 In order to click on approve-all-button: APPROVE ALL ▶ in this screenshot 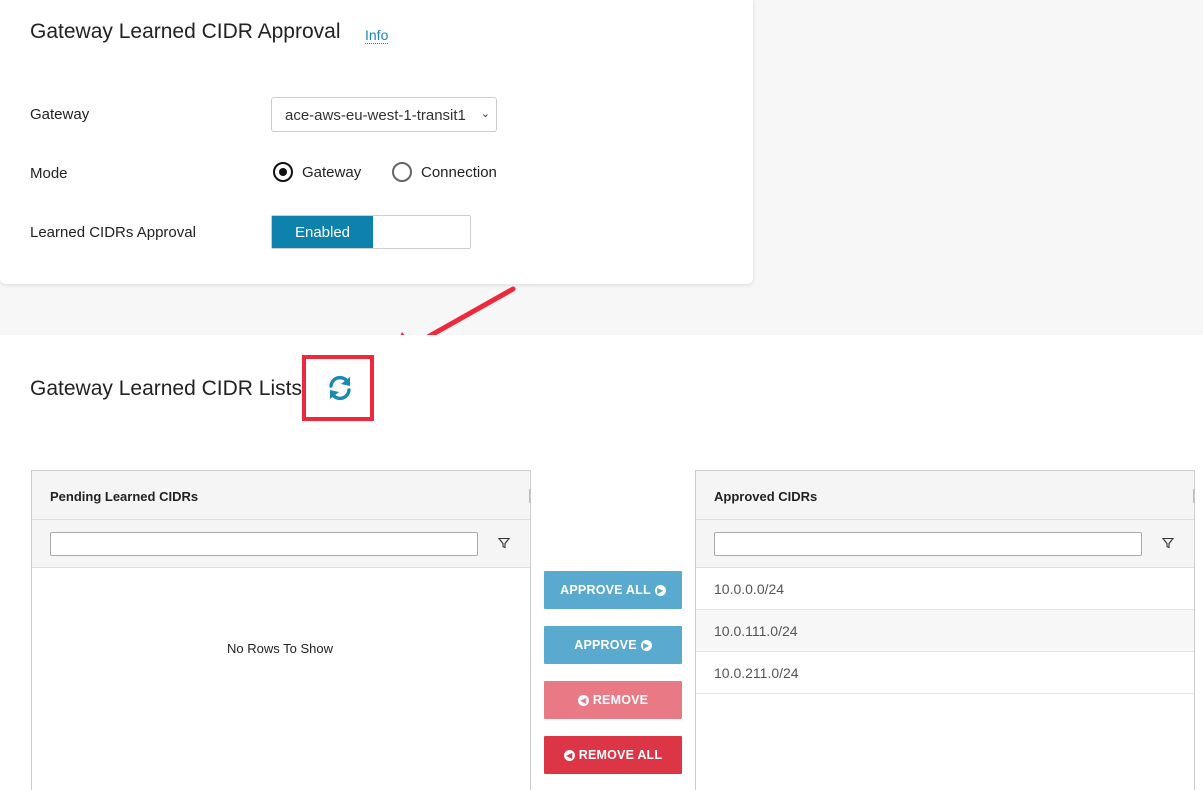, I will do `click(613, 590)`.